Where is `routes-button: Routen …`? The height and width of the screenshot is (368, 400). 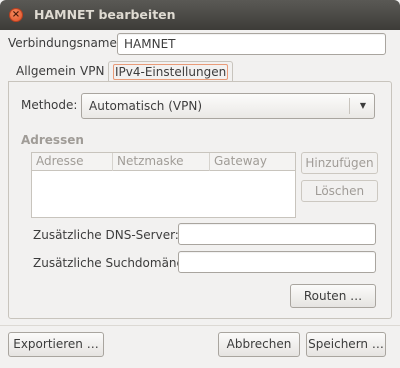 routes-button: Routen … is located at coordinates (333, 296).